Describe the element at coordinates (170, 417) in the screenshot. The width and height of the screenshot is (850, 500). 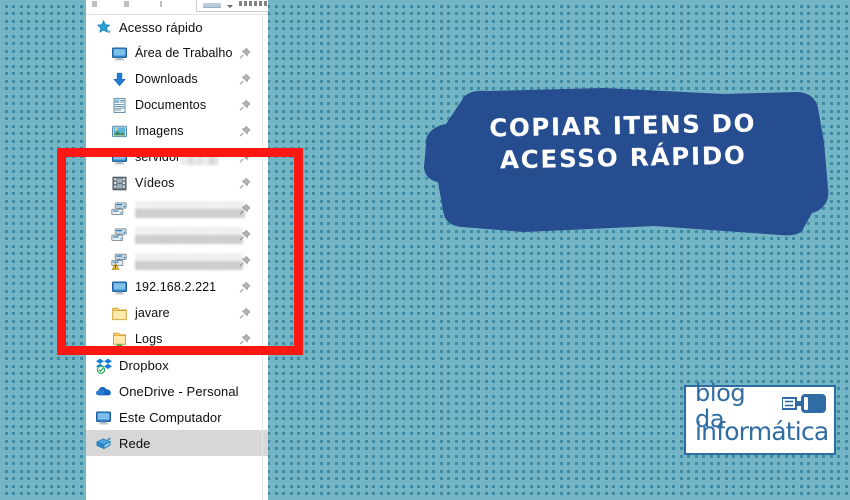
I see `sidebar-item-label: Este Computador` at that location.